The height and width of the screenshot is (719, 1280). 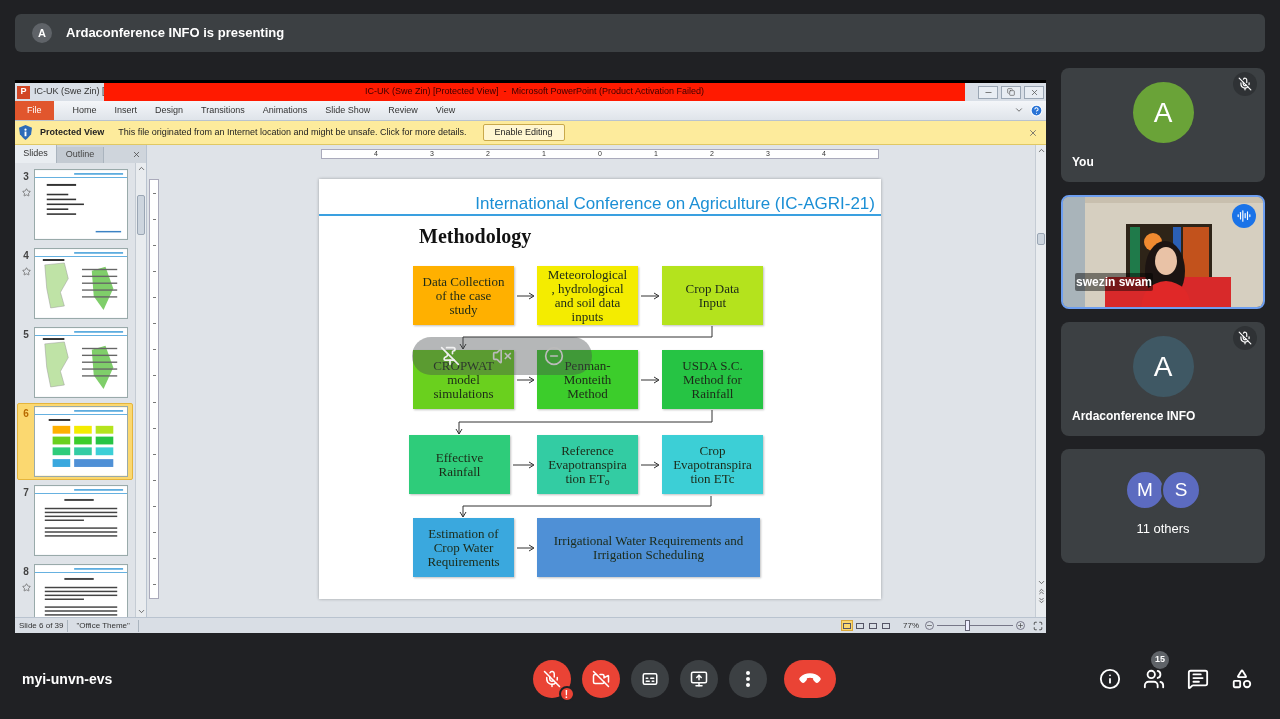 What do you see at coordinates (69, 92) in the screenshot?
I see `window-title: IC-UK (Swe Zin) [` at bounding box center [69, 92].